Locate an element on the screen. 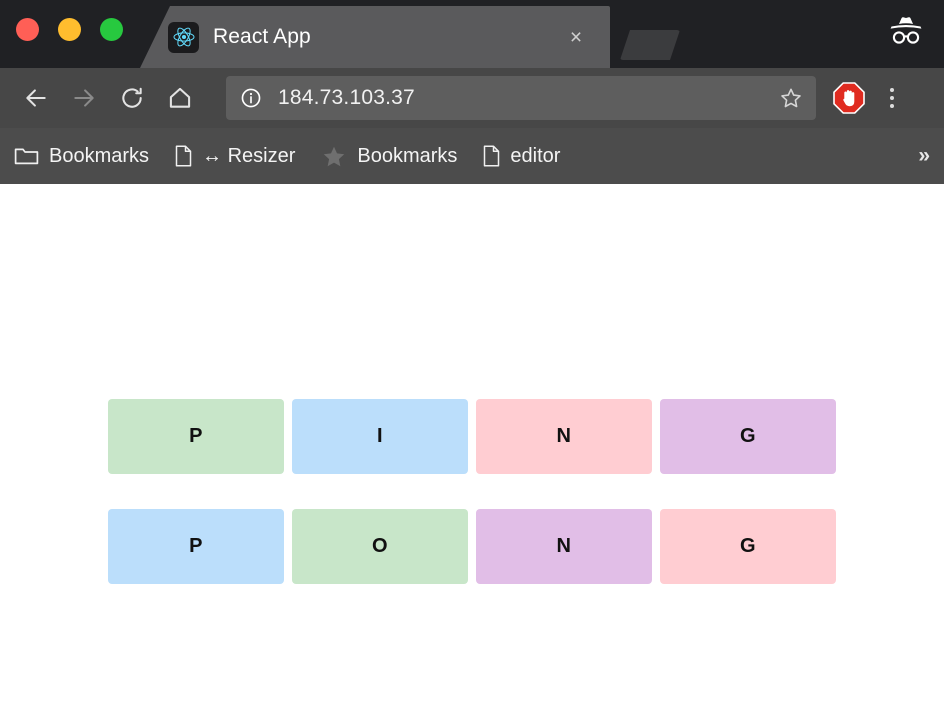 Image resolution: width=944 pixels, height=728 pixels. bookmarks-bar: Bookmarks ↔ Resizer Bookmarks editor » is located at coordinates (472, 156).